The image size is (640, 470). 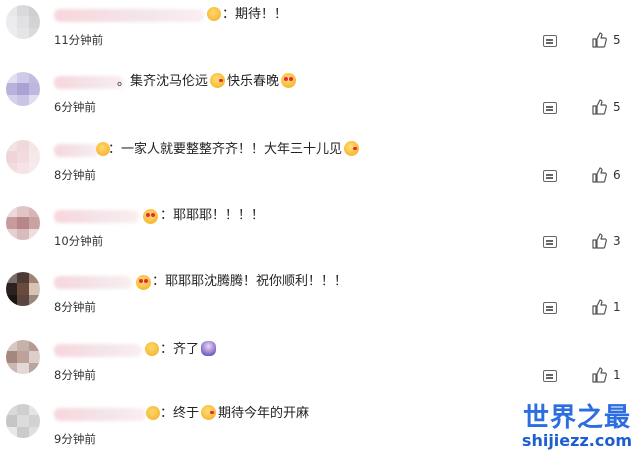 What do you see at coordinates (225, 149) in the screenshot?
I see `comment-text-part: ：一家人就要整整齐齐！！大年三十儿见` at bounding box center [225, 149].